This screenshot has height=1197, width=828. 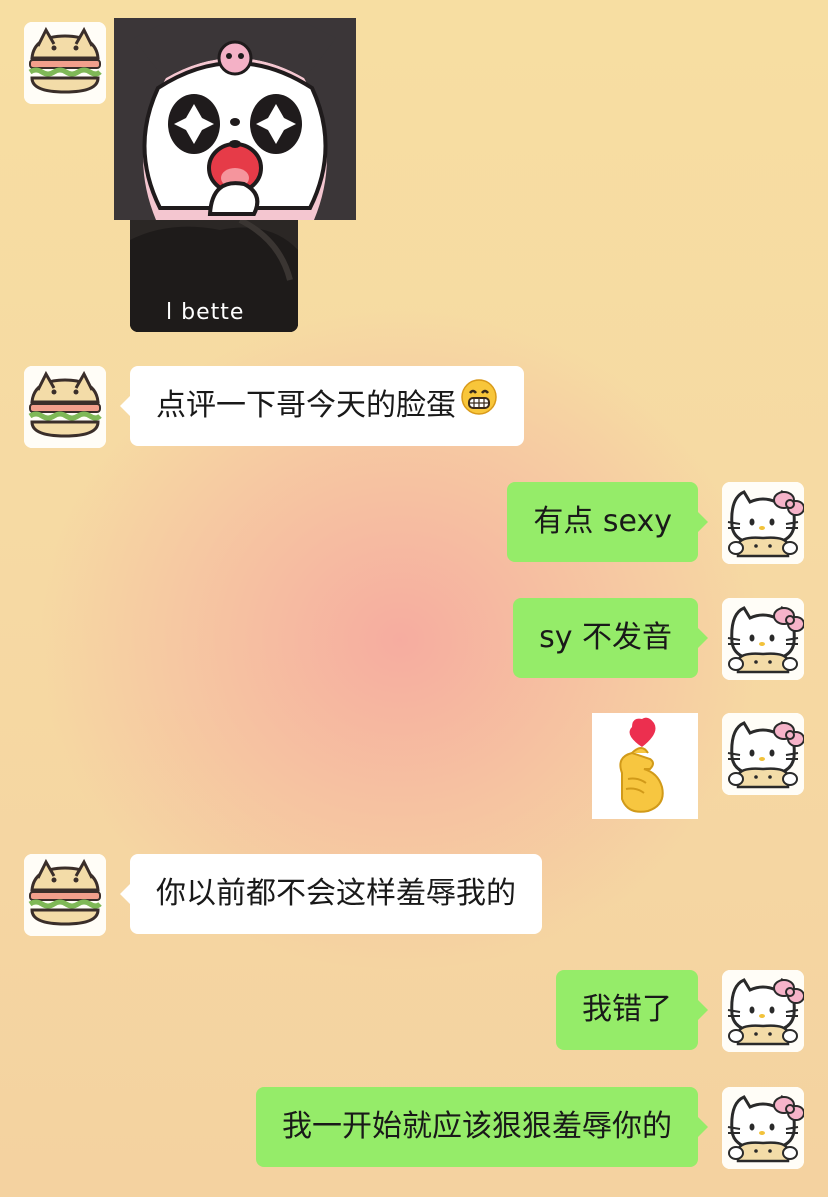 I want to click on message-bubble-outgoing: 有点 sexy, so click(x=607, y=522).